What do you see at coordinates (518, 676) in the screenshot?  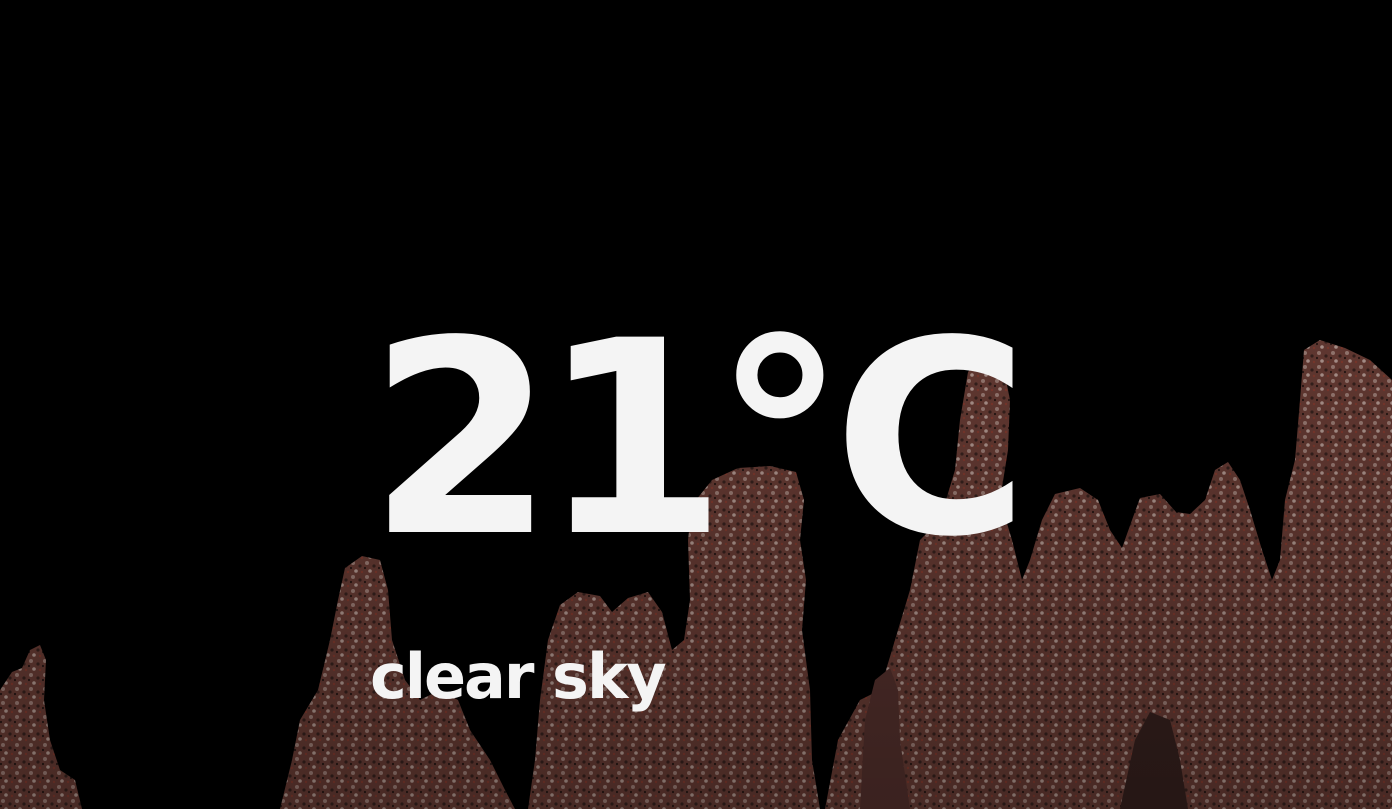 I see `weather-condition: clear sky` at bounding box center [518, 676].